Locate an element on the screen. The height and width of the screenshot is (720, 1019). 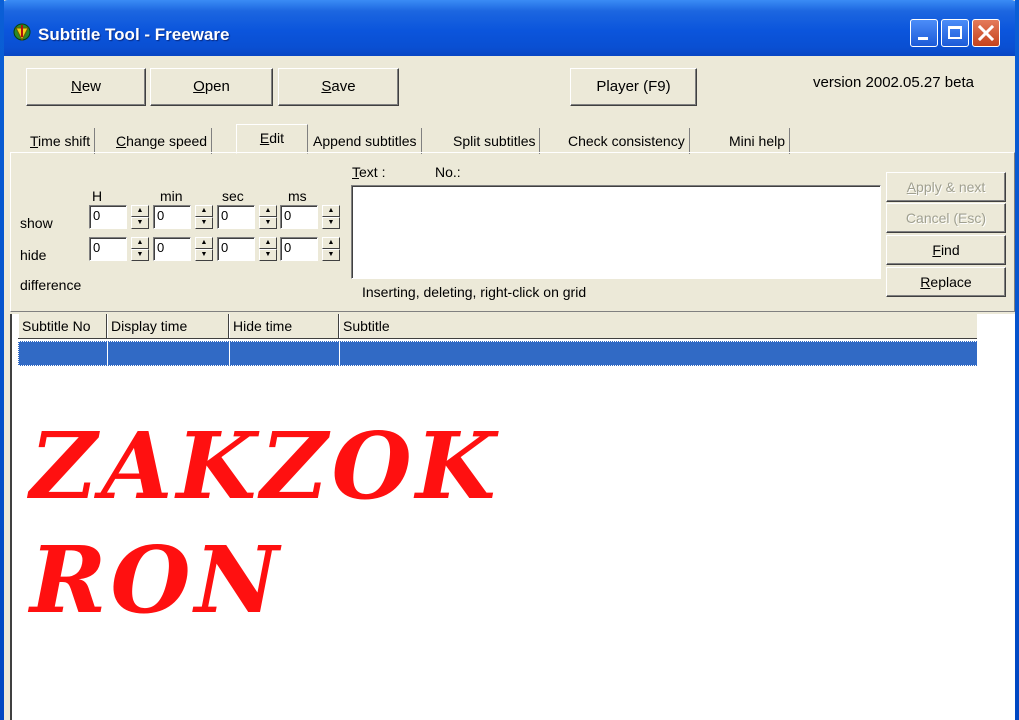
window-title: Subtitle Tool - Freeware is located at coordinates (134, 34).